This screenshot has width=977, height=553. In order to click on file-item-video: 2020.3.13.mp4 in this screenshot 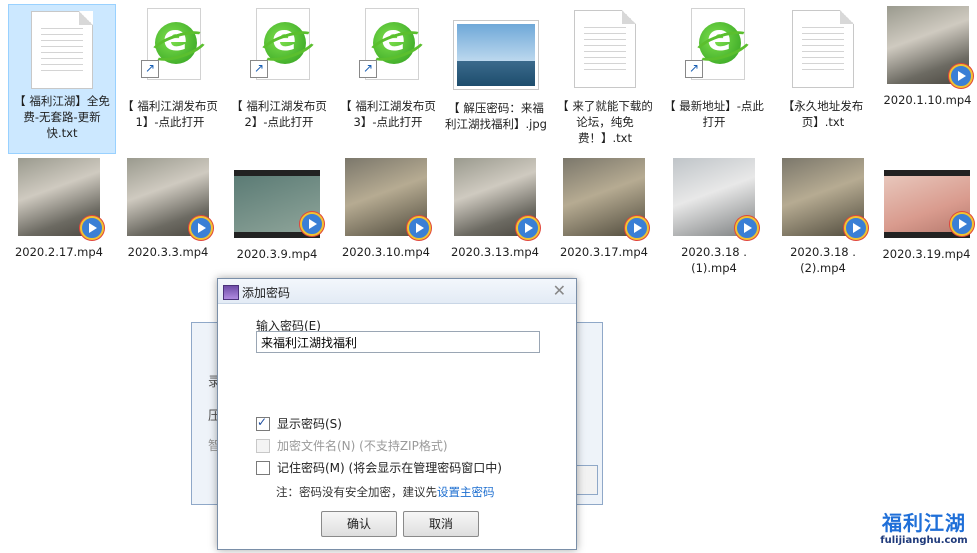, I will do `click(495, 209)`.